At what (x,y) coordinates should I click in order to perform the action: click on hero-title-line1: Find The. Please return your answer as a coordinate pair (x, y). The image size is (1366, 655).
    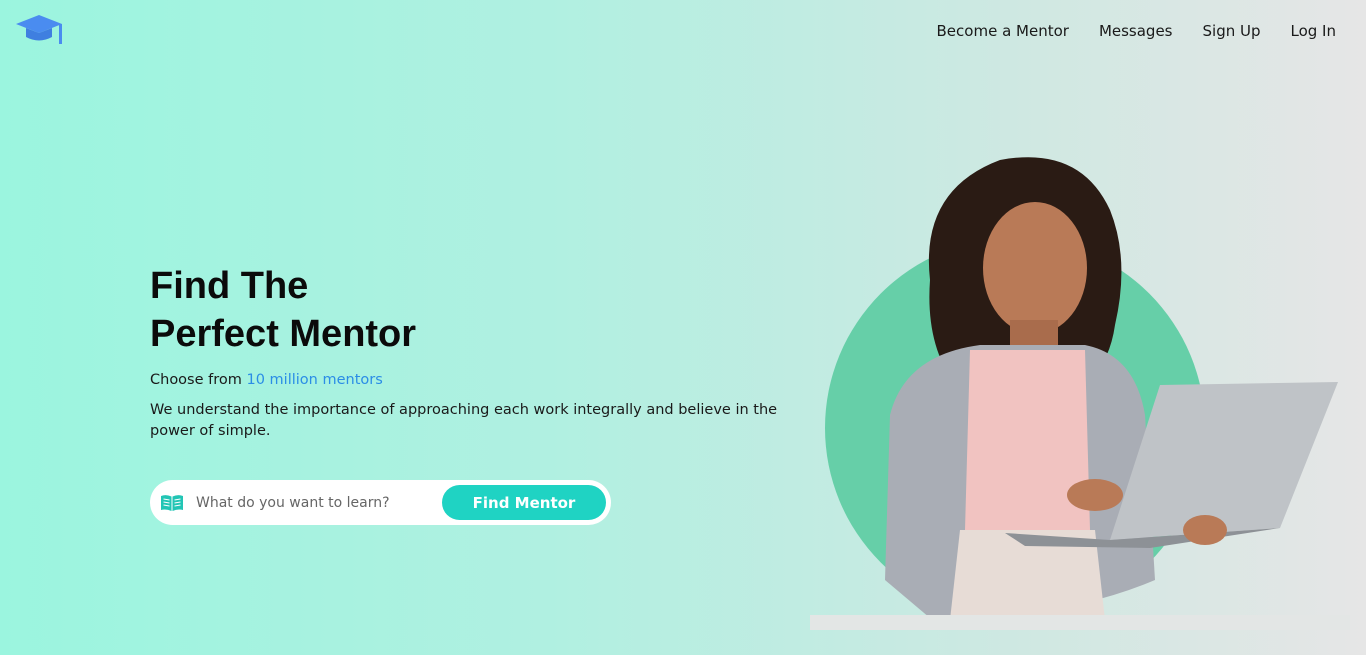
    Looking at the image, I should click on (229, 286).